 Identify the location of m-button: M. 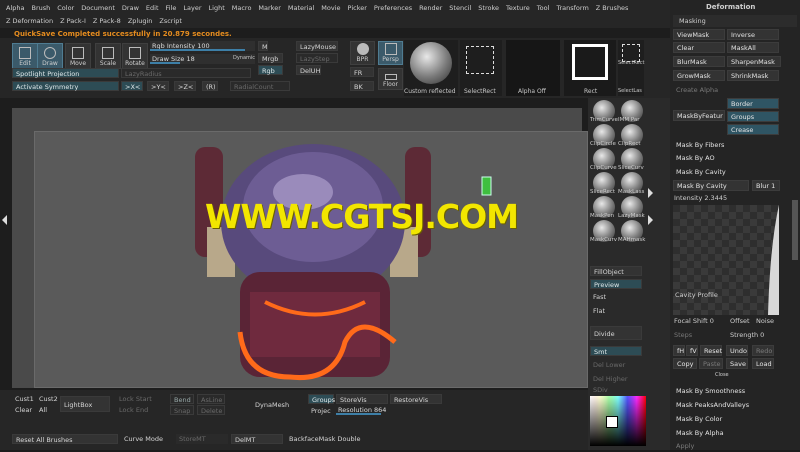
(263, 46).